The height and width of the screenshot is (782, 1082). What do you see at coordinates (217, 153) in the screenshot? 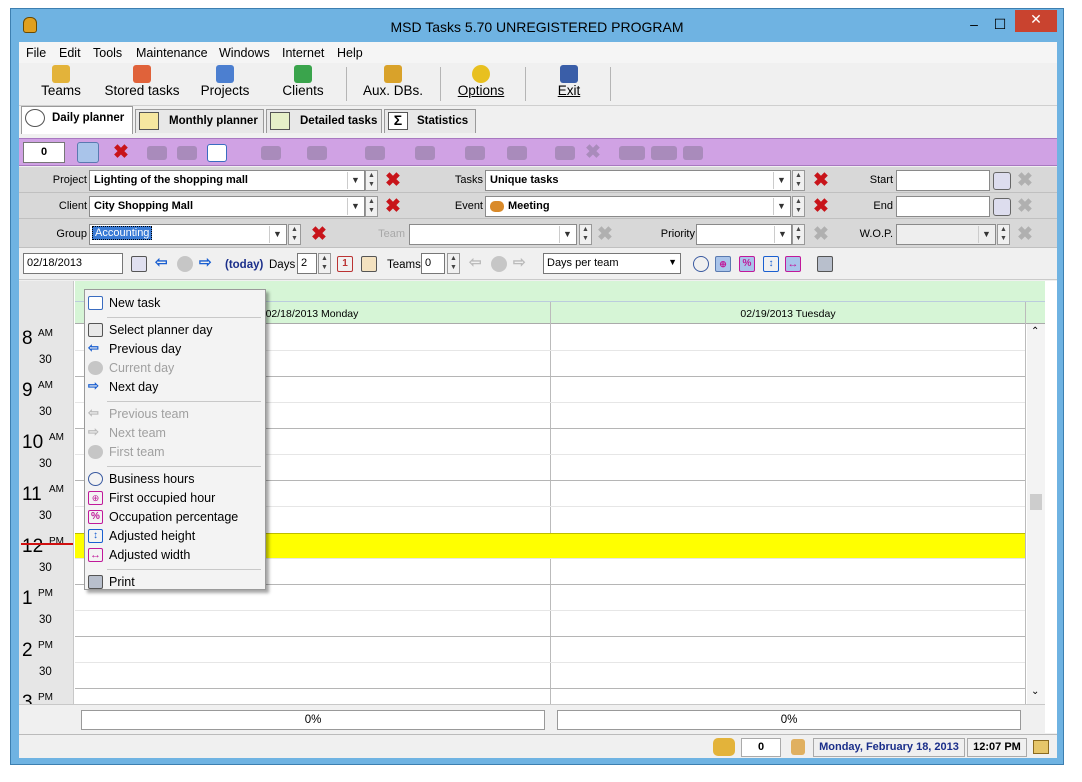
I see `add-task-button` at bounding box center [217, 153].